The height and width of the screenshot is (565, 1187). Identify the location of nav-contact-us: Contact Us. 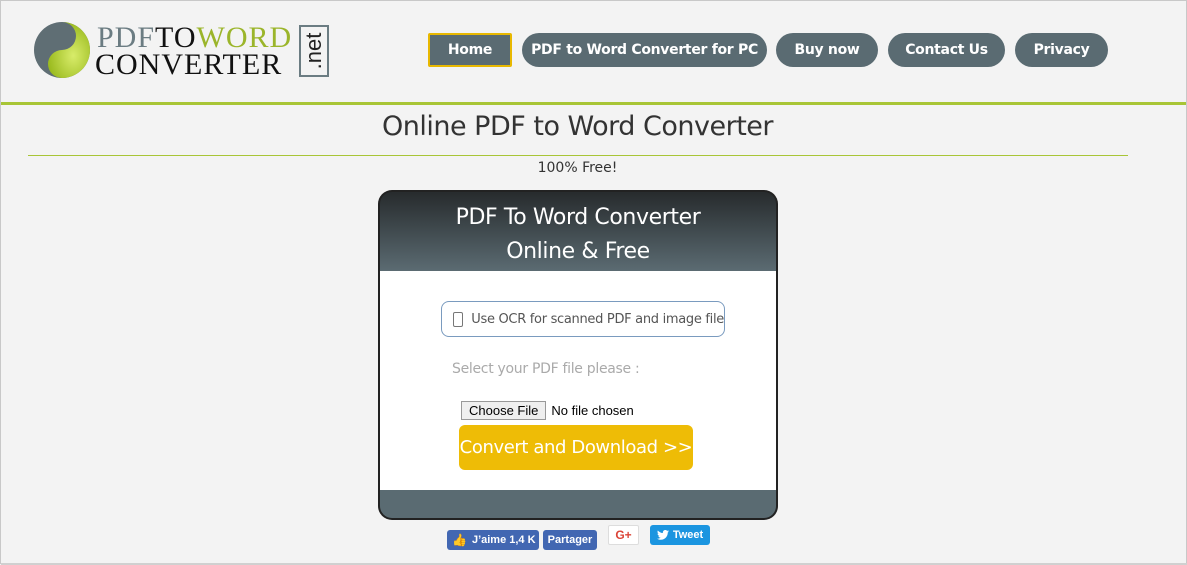
(946, 50).